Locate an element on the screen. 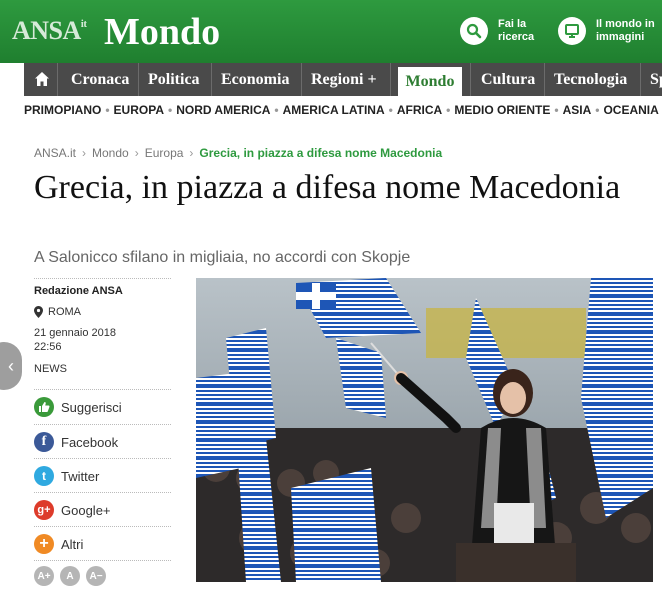 Image resolution: width=662 pixels, height=592 pixels. twitter-share-button: t Twitter is located at coordinates (102, 476).